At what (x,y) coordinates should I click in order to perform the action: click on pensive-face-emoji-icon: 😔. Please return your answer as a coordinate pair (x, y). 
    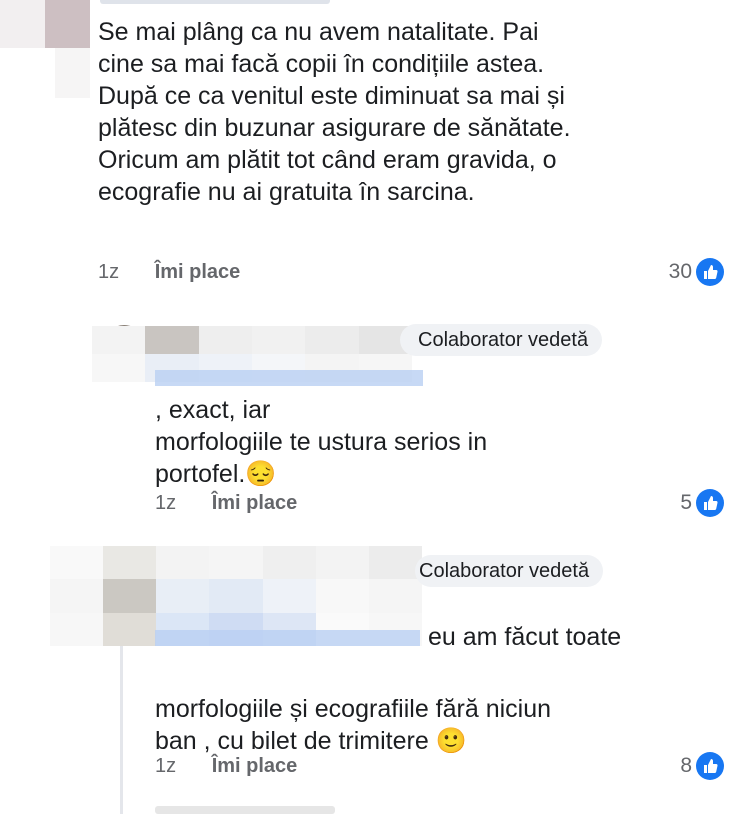
    Looking at the image, I should click on (261, 474).